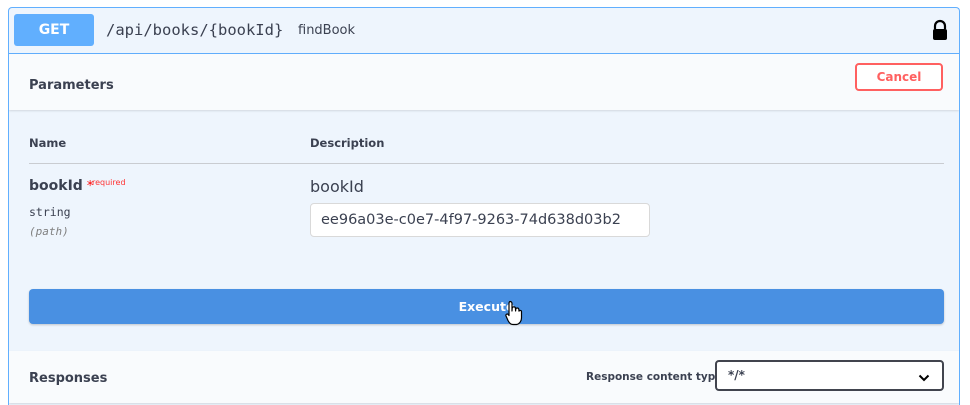 This screenshot has height=405, width=970. What do you see at coordinates (940, 30) in the screenshot?
I see `lock-icon` at bounding box center [940, 30].